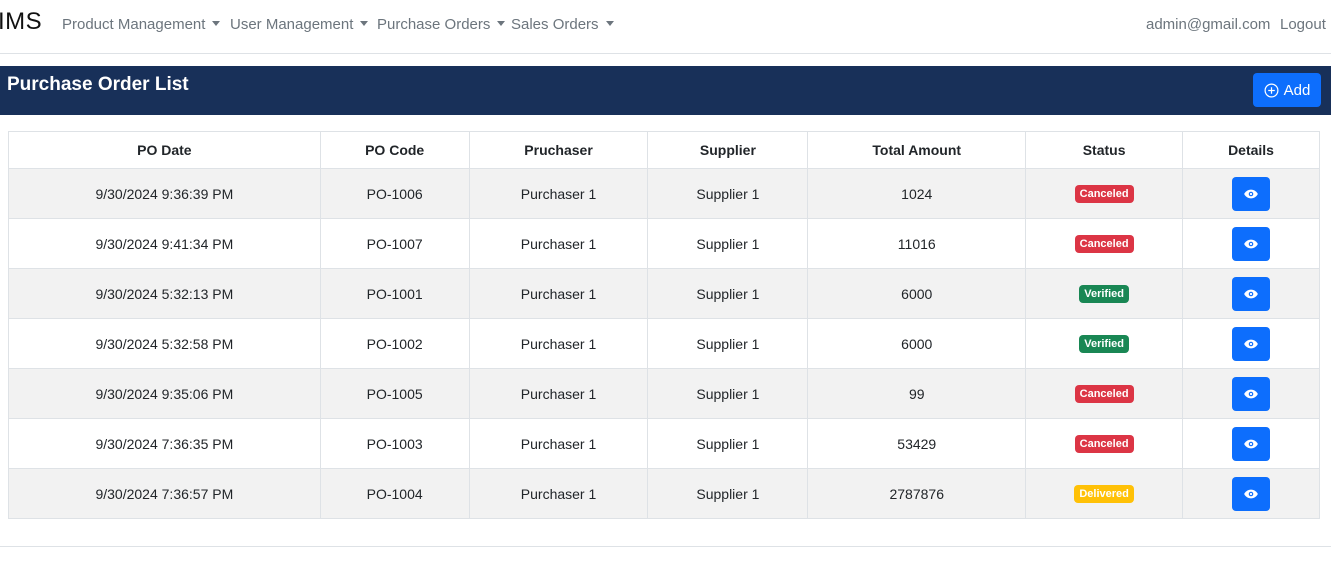 The image size is (1331, 582). Describe the element at coordinates (917, 493) in the screenshot. I see `cell-total-amount: 2787876` at that location.